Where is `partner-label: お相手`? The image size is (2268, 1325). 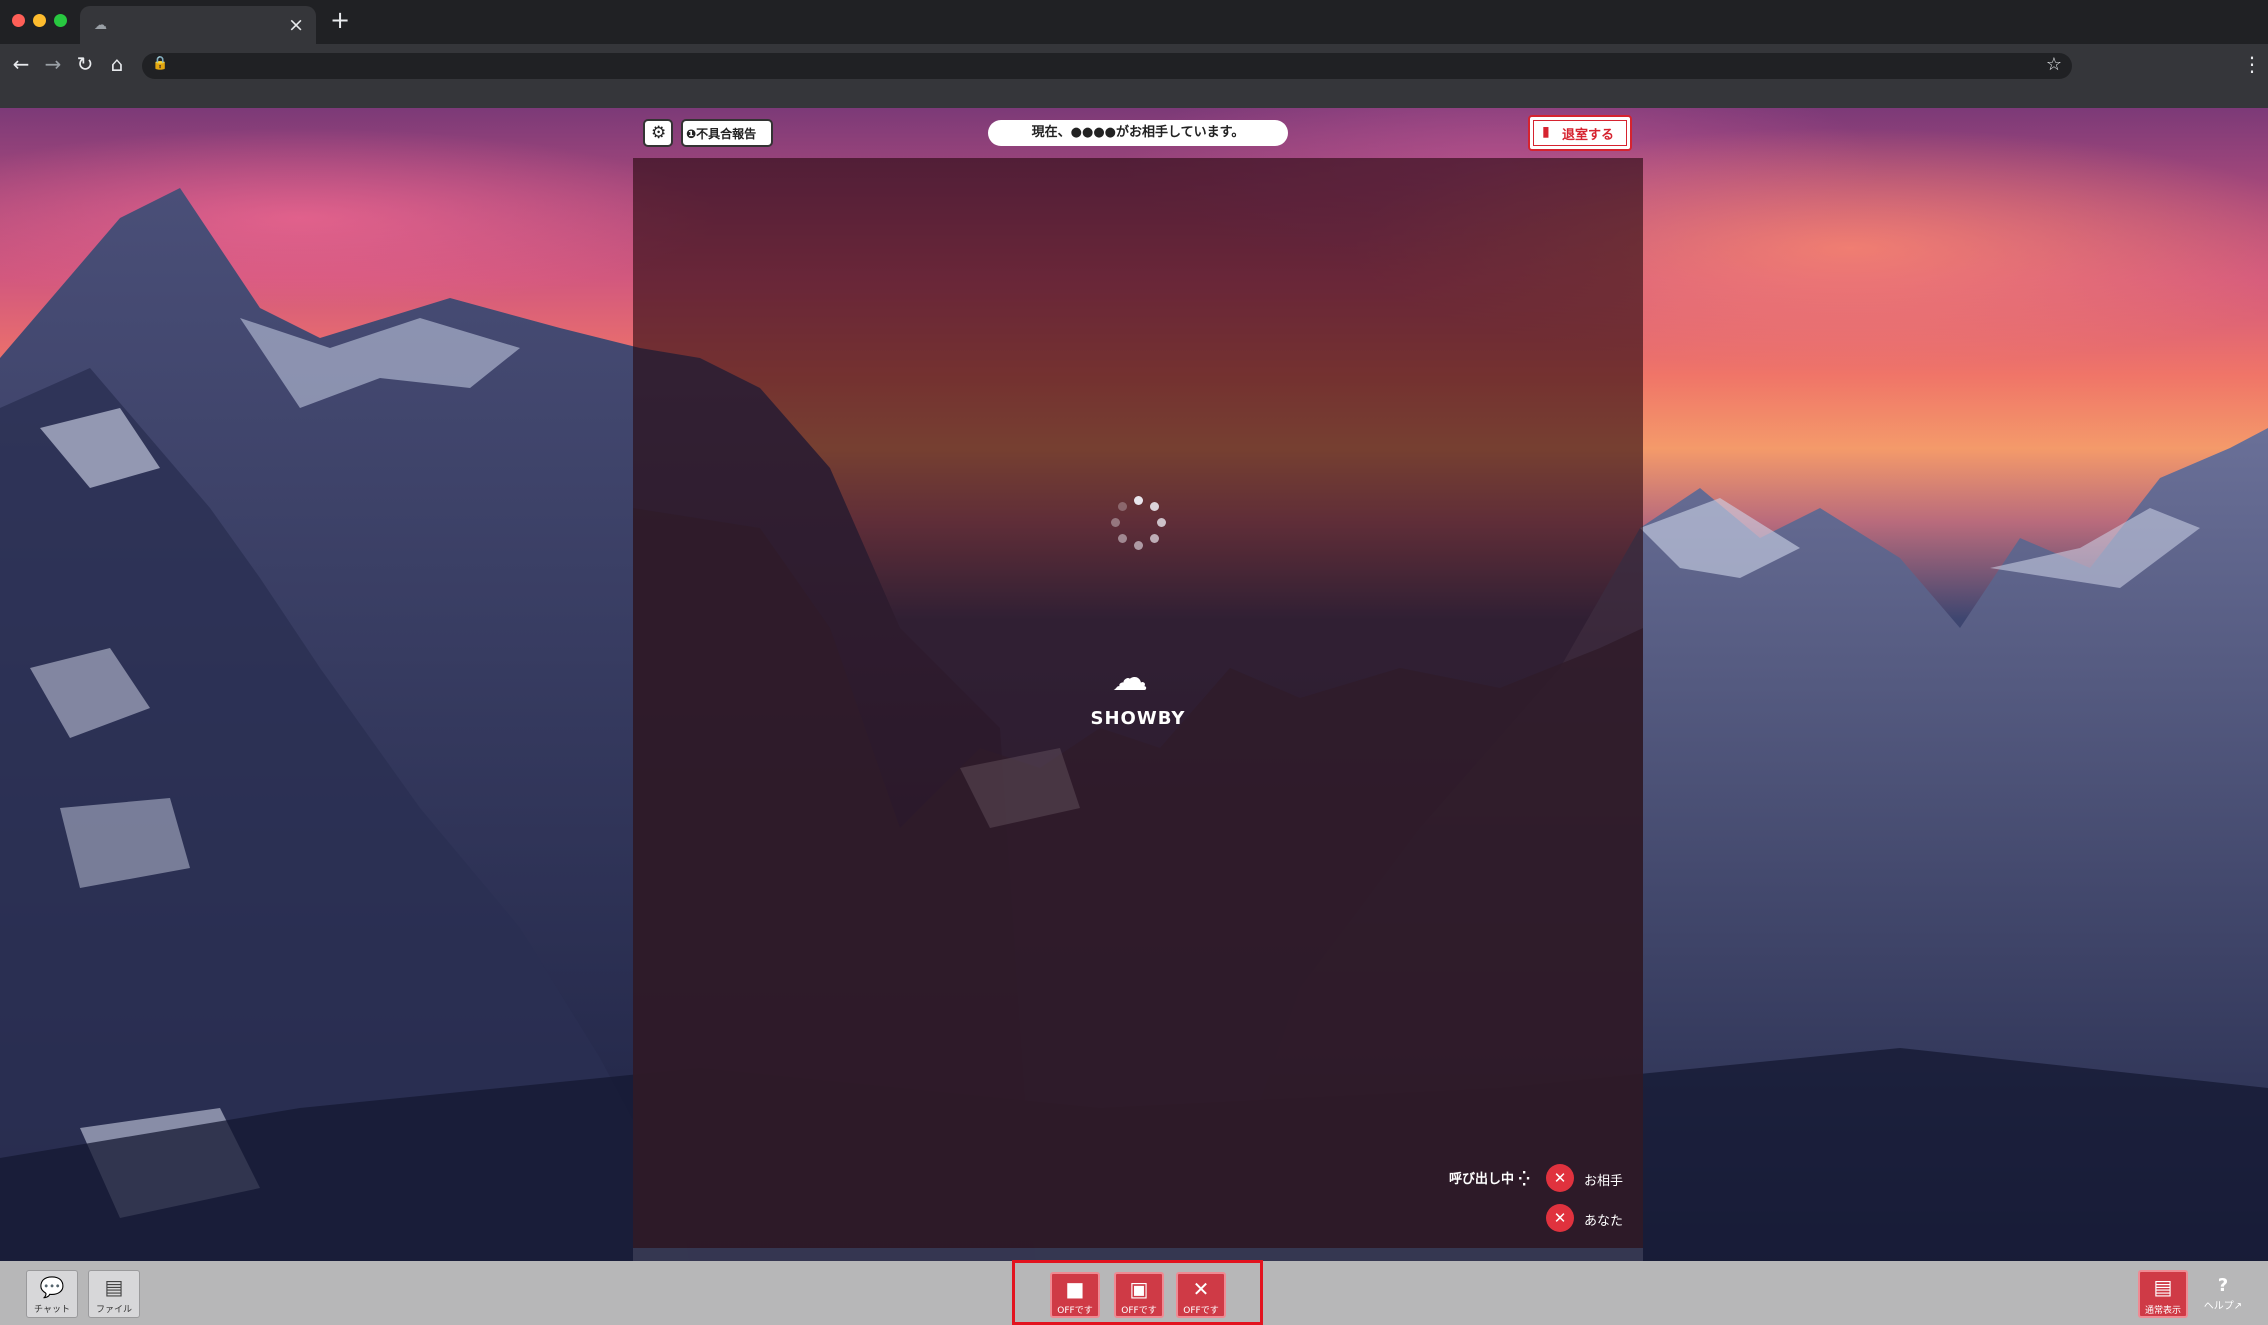 partner-label: お相手 is located at coordinates (1604, 1181).